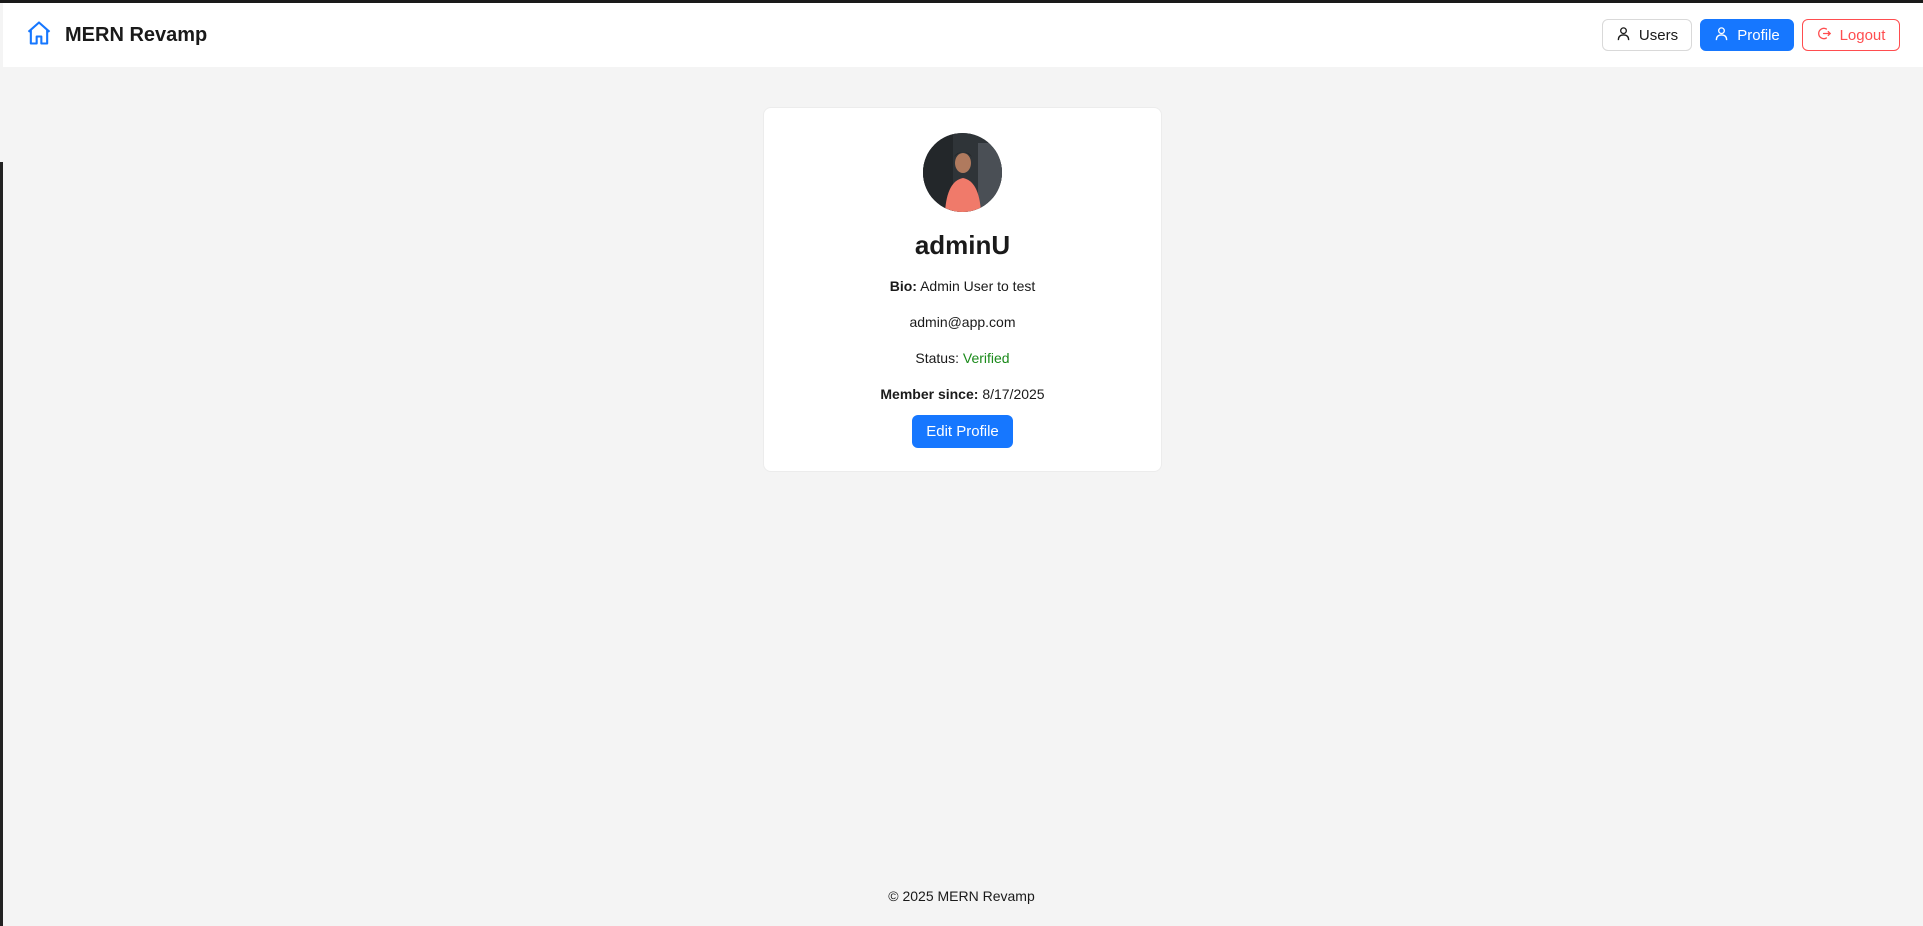 The width and height of the screenshot is (1923, 926). I want to click on brand-title: MERN Revamp, so click(136, 34).